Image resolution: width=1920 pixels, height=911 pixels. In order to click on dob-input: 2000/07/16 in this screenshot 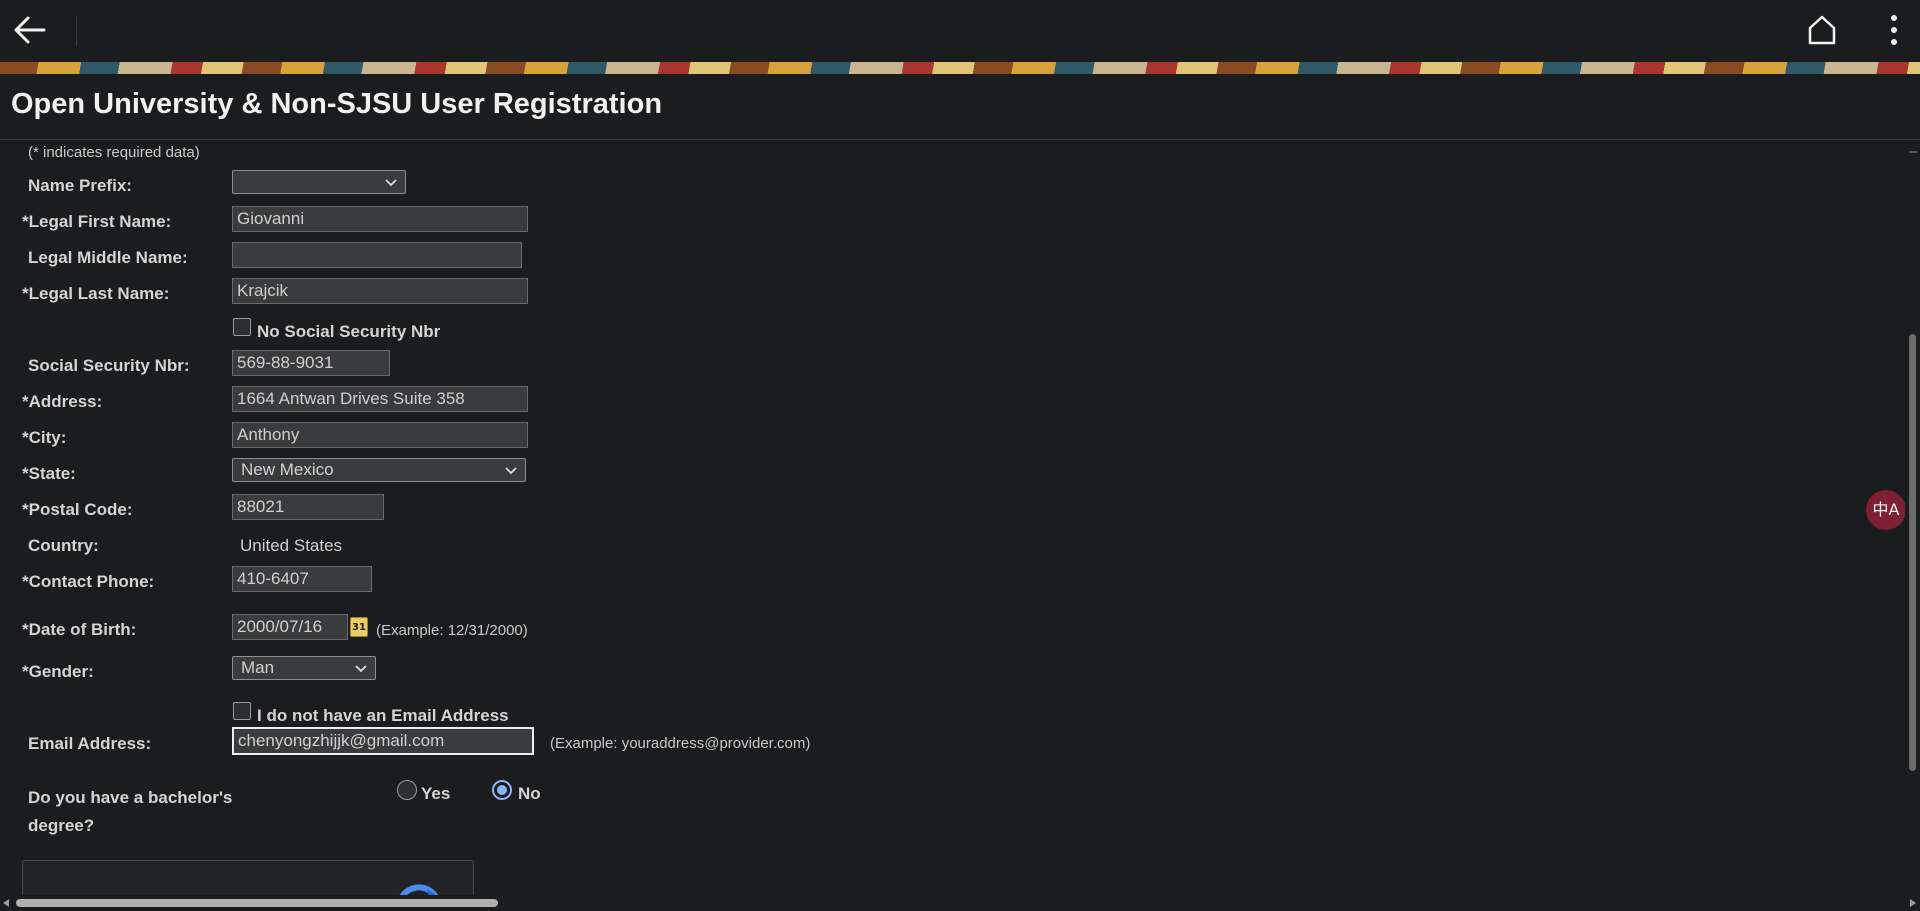, I will do `click(290, 627)`.